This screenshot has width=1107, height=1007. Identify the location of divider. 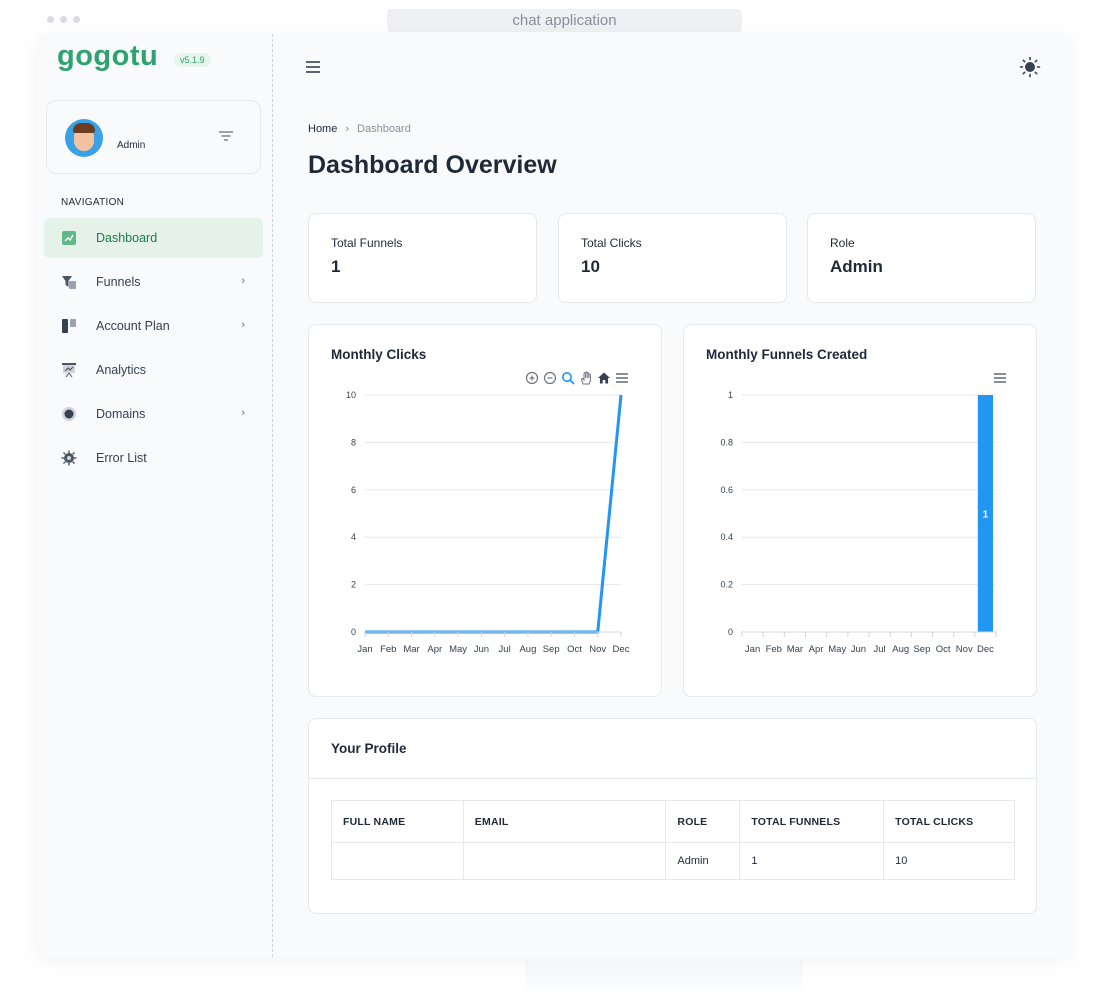
(672, 778).